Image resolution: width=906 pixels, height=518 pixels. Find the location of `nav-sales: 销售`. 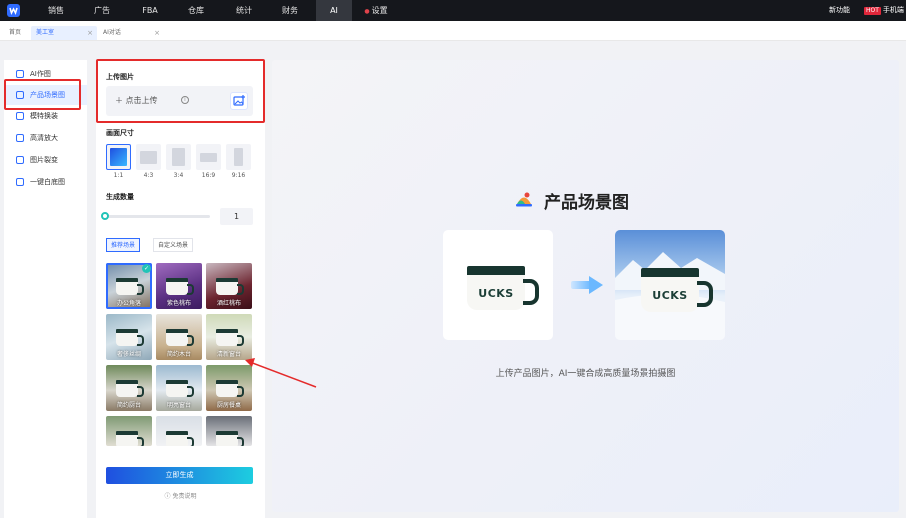

nav-sales: 销售 is located at coordinates (56, 10).